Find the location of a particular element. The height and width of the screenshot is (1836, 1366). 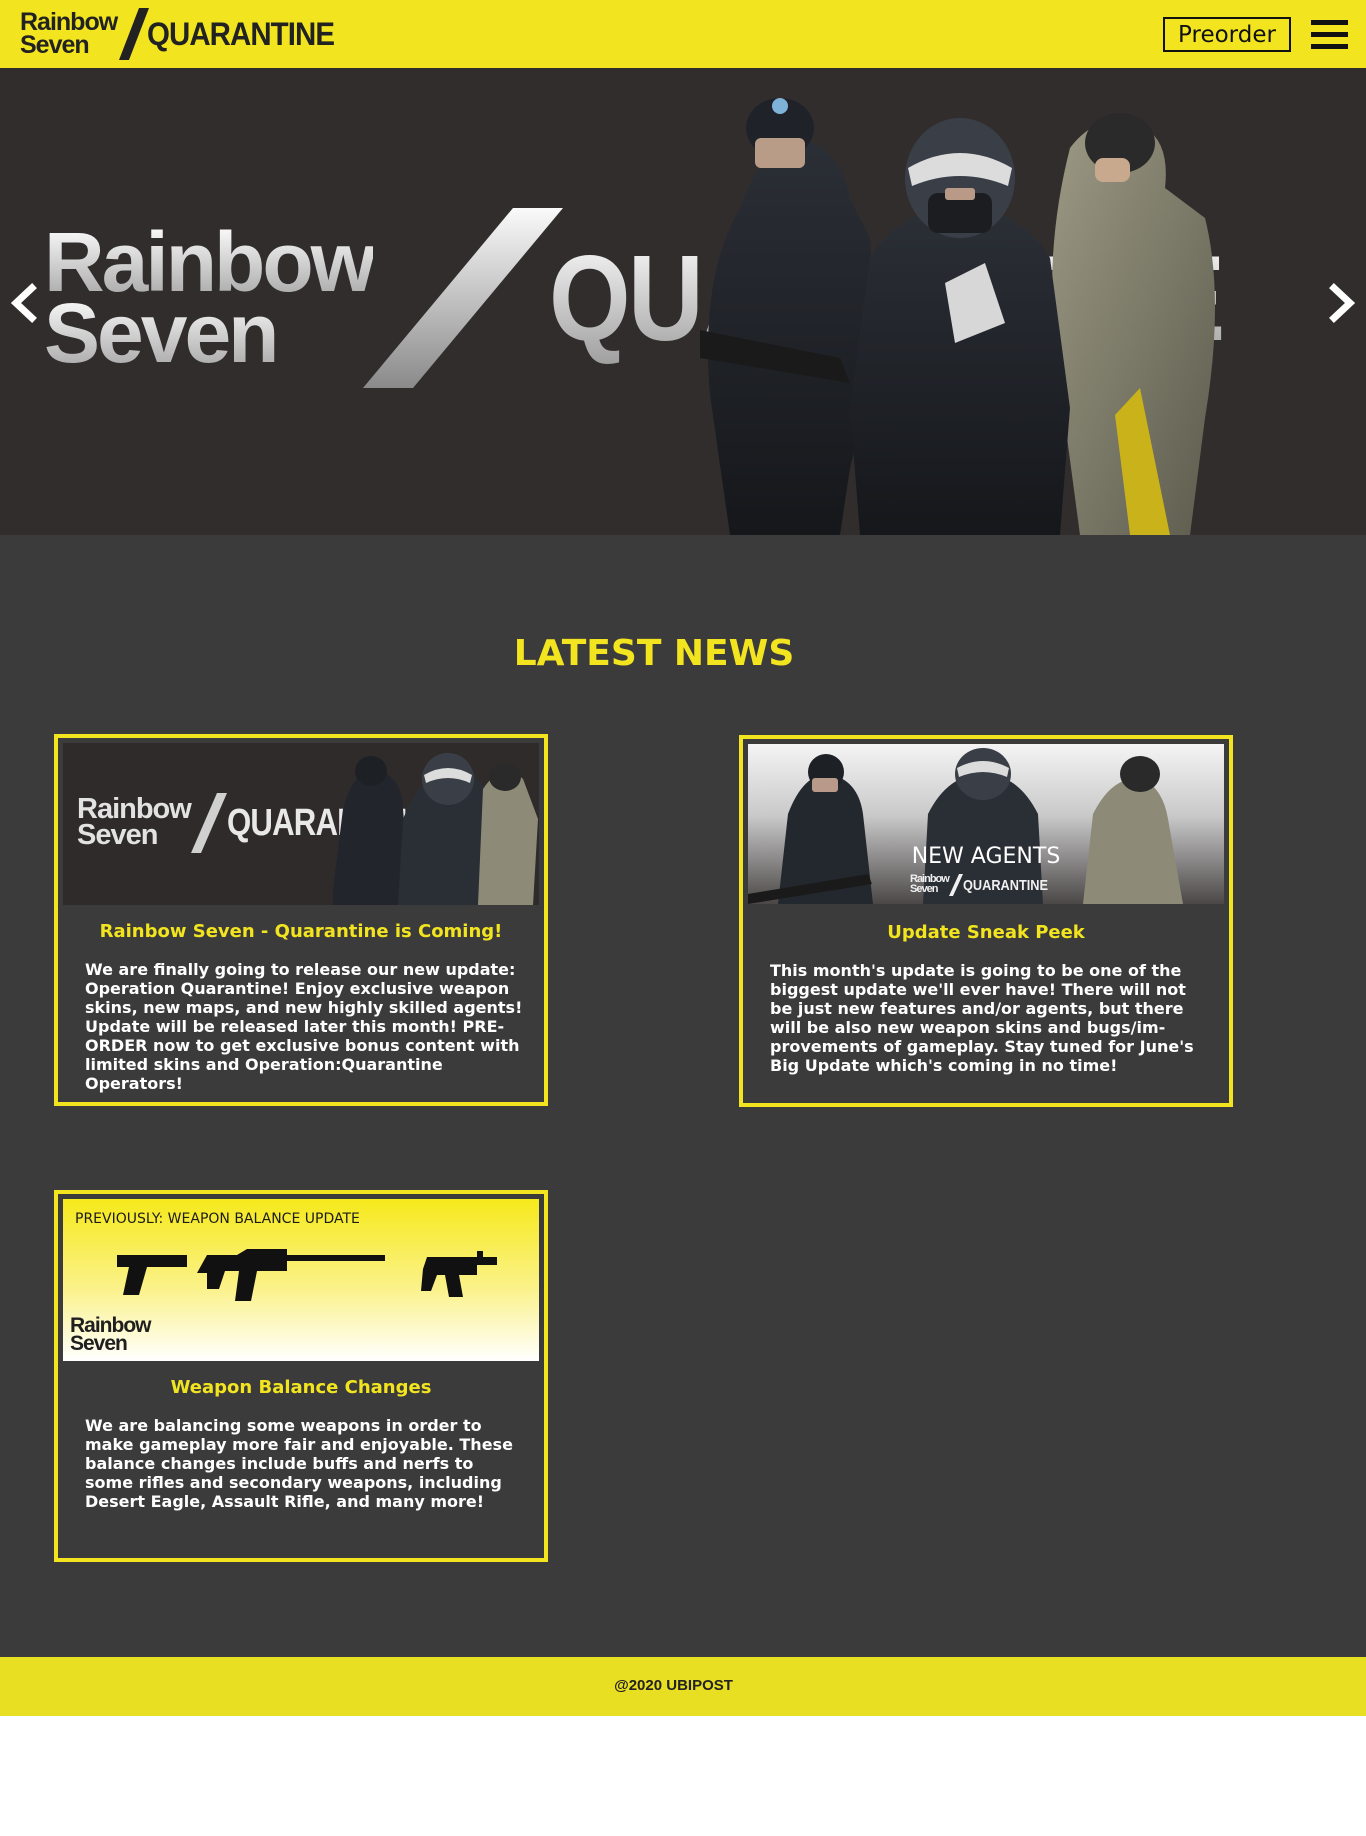

logo-text: Rainbow Seven is located at coordinates (69, 34).